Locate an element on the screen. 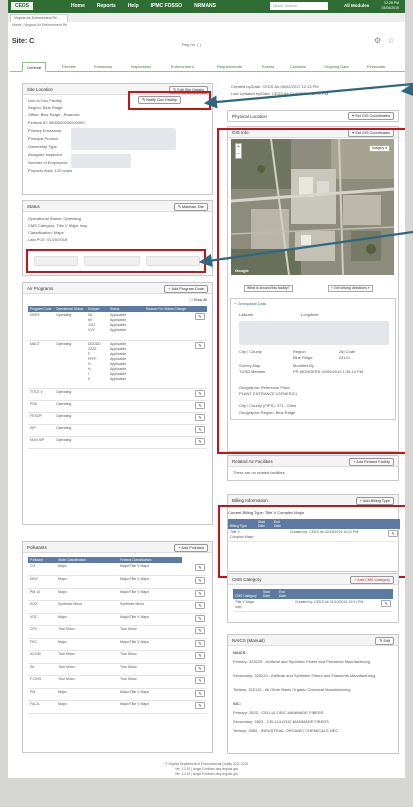 Image resolution: width=413 pixels, height=807 pixels. annotation-arrows is located at coordinates (305, 174).